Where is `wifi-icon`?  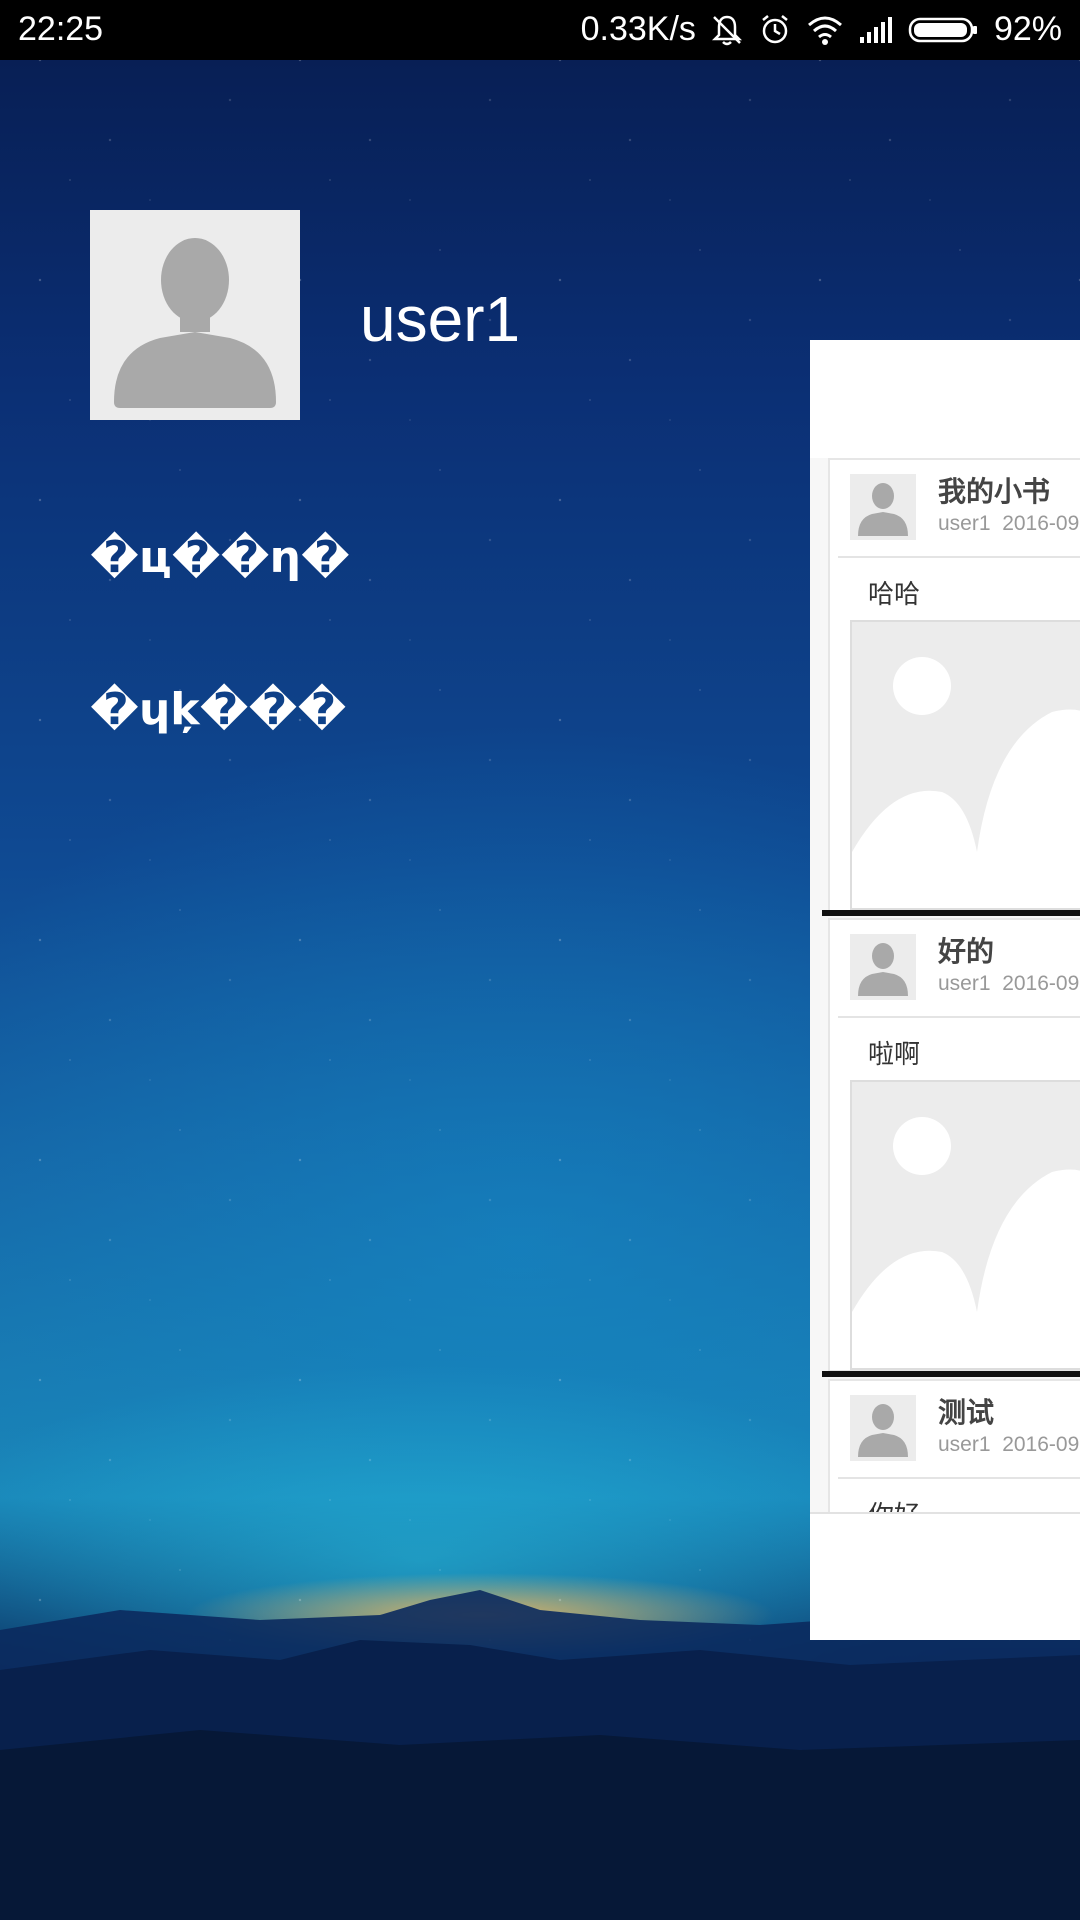
wifi-icon is located at coordinates (824, 30).